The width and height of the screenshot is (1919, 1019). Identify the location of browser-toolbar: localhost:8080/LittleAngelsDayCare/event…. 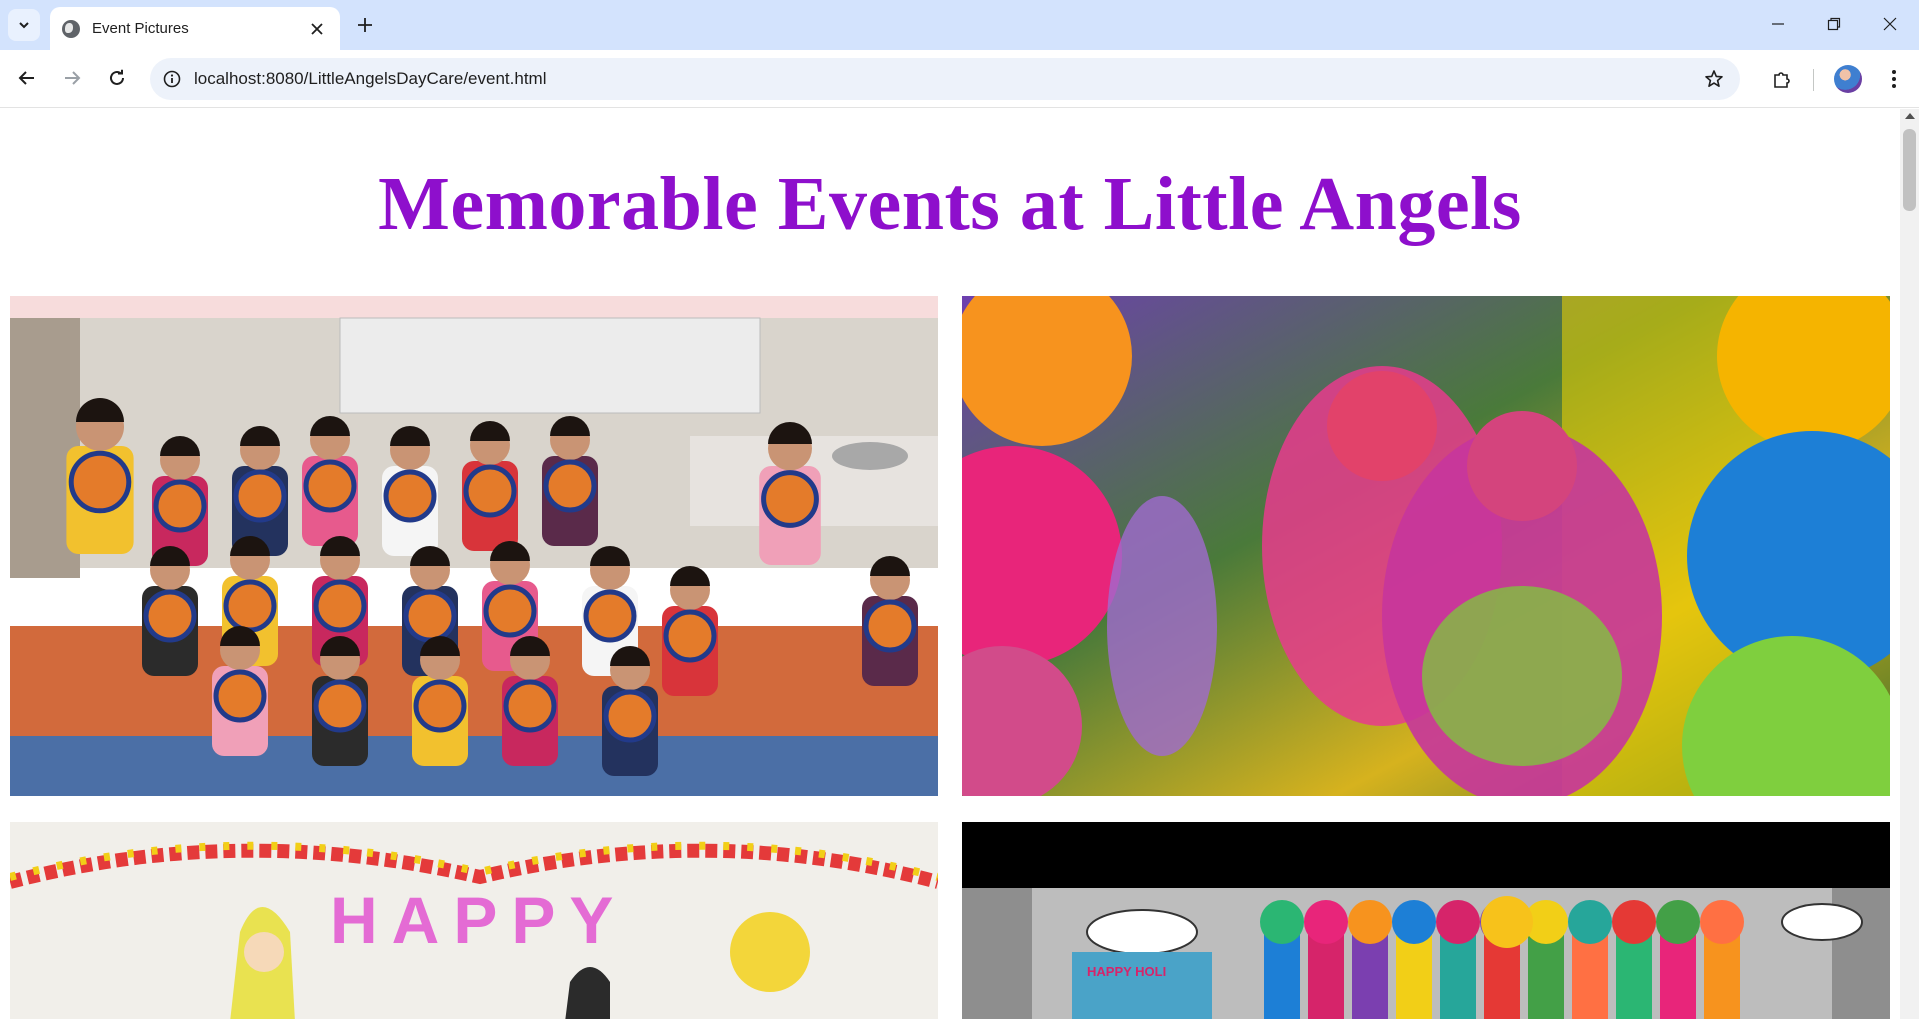
(959, 79).